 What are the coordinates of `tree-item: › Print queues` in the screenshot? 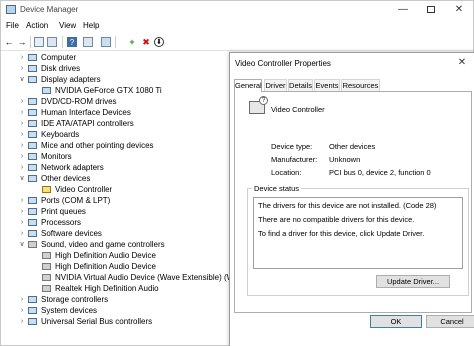 It's located at (115, 211).